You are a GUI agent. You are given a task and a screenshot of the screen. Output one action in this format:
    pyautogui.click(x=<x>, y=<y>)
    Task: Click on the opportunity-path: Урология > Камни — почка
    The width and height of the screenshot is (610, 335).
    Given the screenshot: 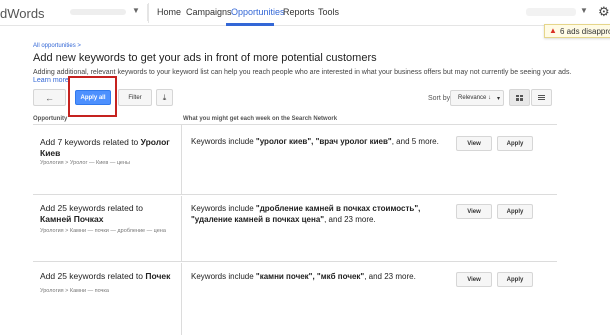 What is the action you would take?
    pyautogui.click(x=74, y=291)
    